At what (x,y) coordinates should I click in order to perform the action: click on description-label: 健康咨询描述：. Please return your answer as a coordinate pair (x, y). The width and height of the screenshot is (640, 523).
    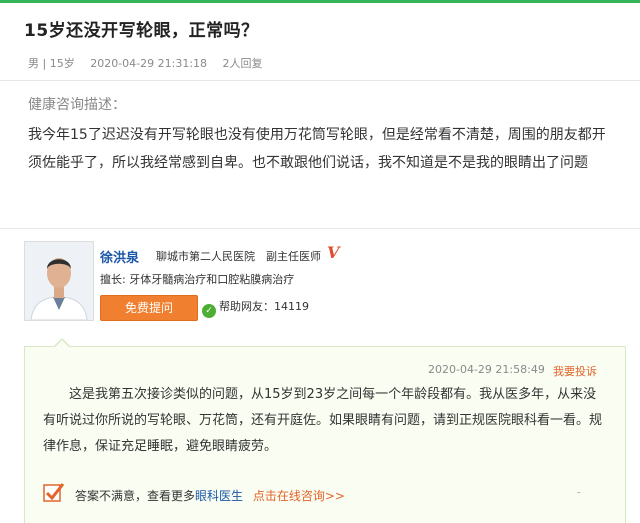
    Looking at the image, I should click on (77, 105).